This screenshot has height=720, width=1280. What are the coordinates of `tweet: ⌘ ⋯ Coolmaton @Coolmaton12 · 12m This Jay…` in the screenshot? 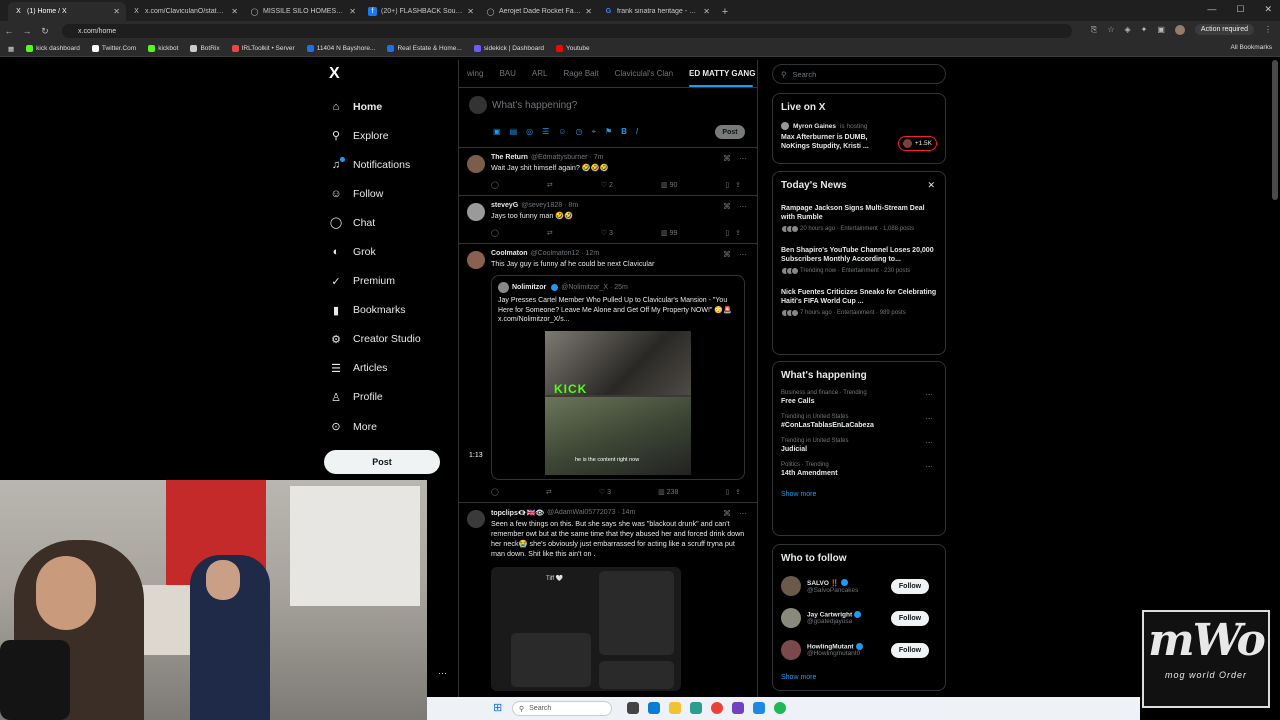 It's located at (608, 373).